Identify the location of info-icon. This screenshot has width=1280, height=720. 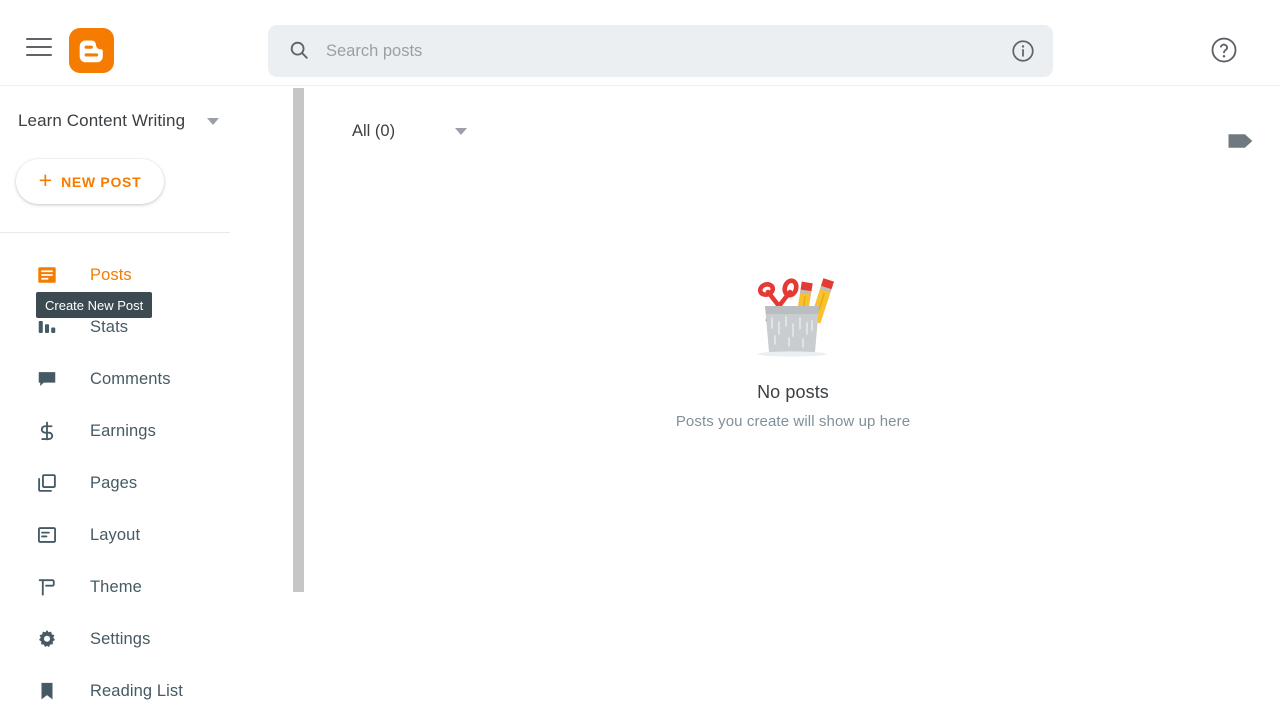
(1023, 53).